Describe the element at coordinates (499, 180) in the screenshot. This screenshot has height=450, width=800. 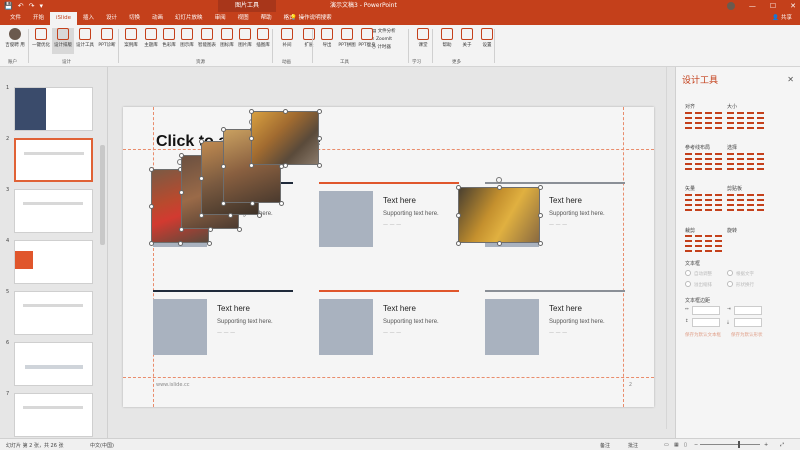
I see `rotate-handle` at that location.